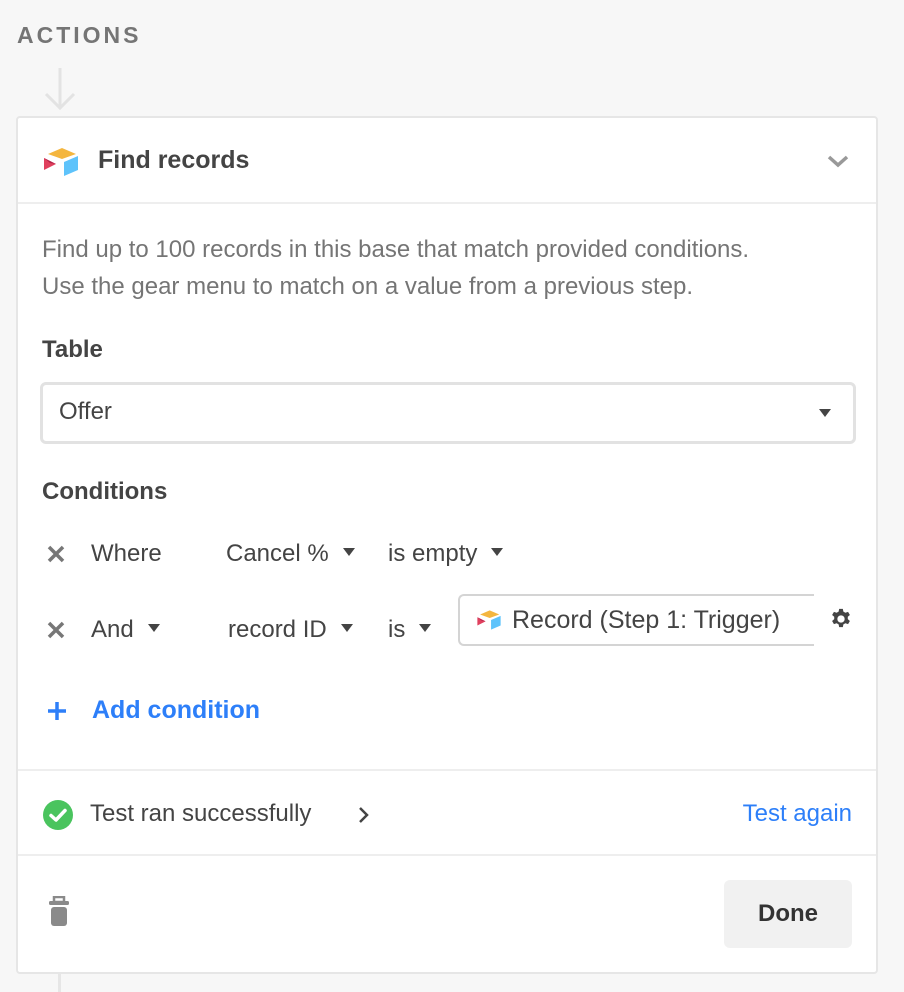 Image resolution: width=904 pixels, height=992 pixels. I want to click on gear-icon, so click(841, 619).